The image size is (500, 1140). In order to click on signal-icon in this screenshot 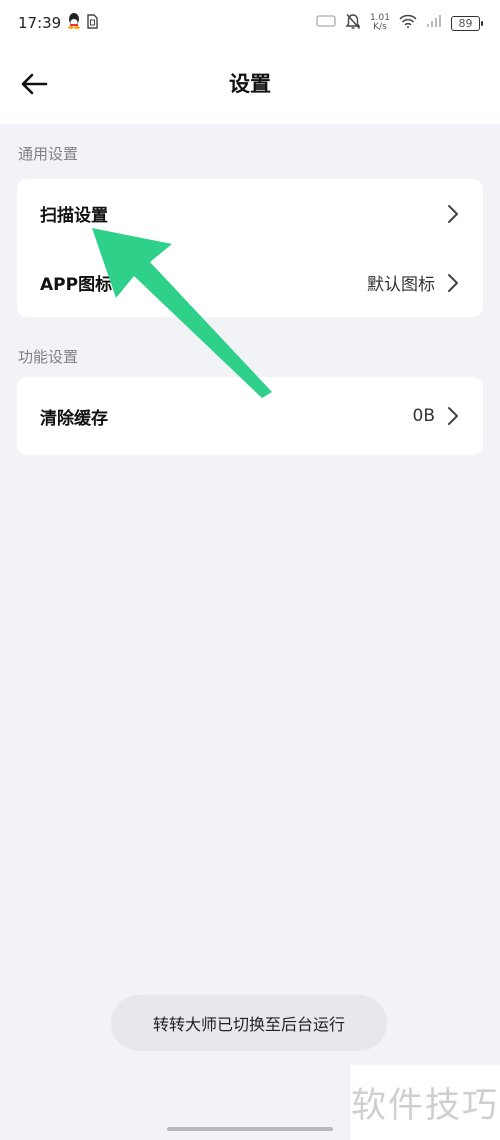, I will do `click(434, 23)`.